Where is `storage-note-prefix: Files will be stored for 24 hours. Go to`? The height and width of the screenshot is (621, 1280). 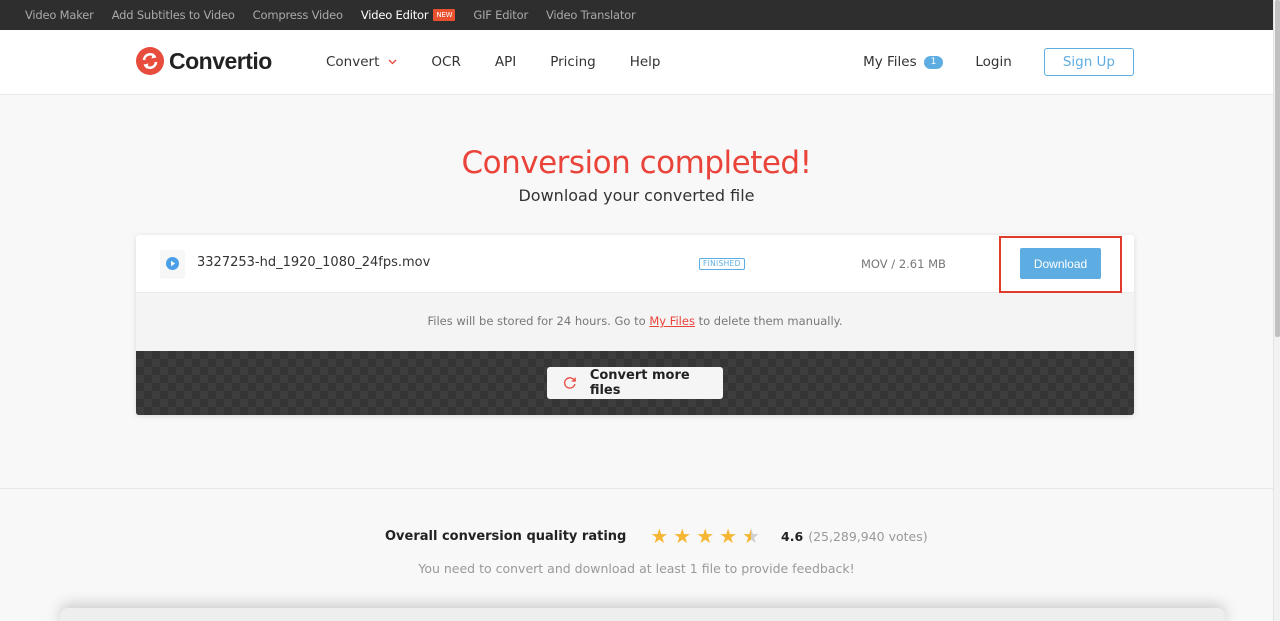 storage-note-prefix: Files will be stored for 24 hours. Go to is located at coordinates (538, 321).